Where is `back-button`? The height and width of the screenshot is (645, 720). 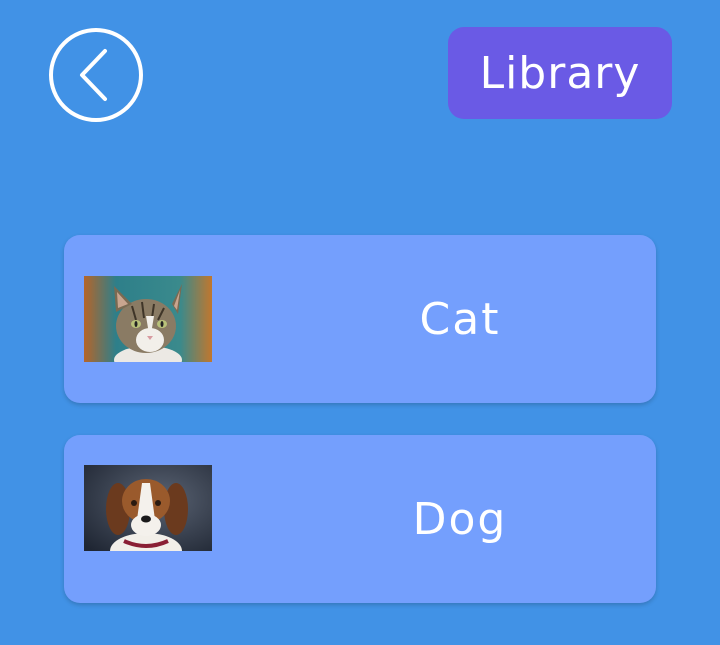 back-button is located at coordinates (96, 75).